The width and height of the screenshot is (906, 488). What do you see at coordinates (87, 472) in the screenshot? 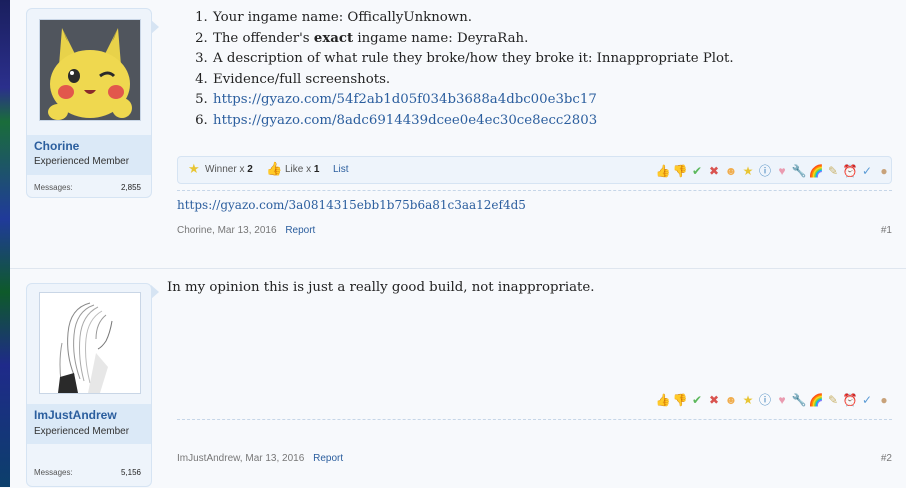
I see `message-stats: Messages: 5,156` at bounding box center [87, 472].